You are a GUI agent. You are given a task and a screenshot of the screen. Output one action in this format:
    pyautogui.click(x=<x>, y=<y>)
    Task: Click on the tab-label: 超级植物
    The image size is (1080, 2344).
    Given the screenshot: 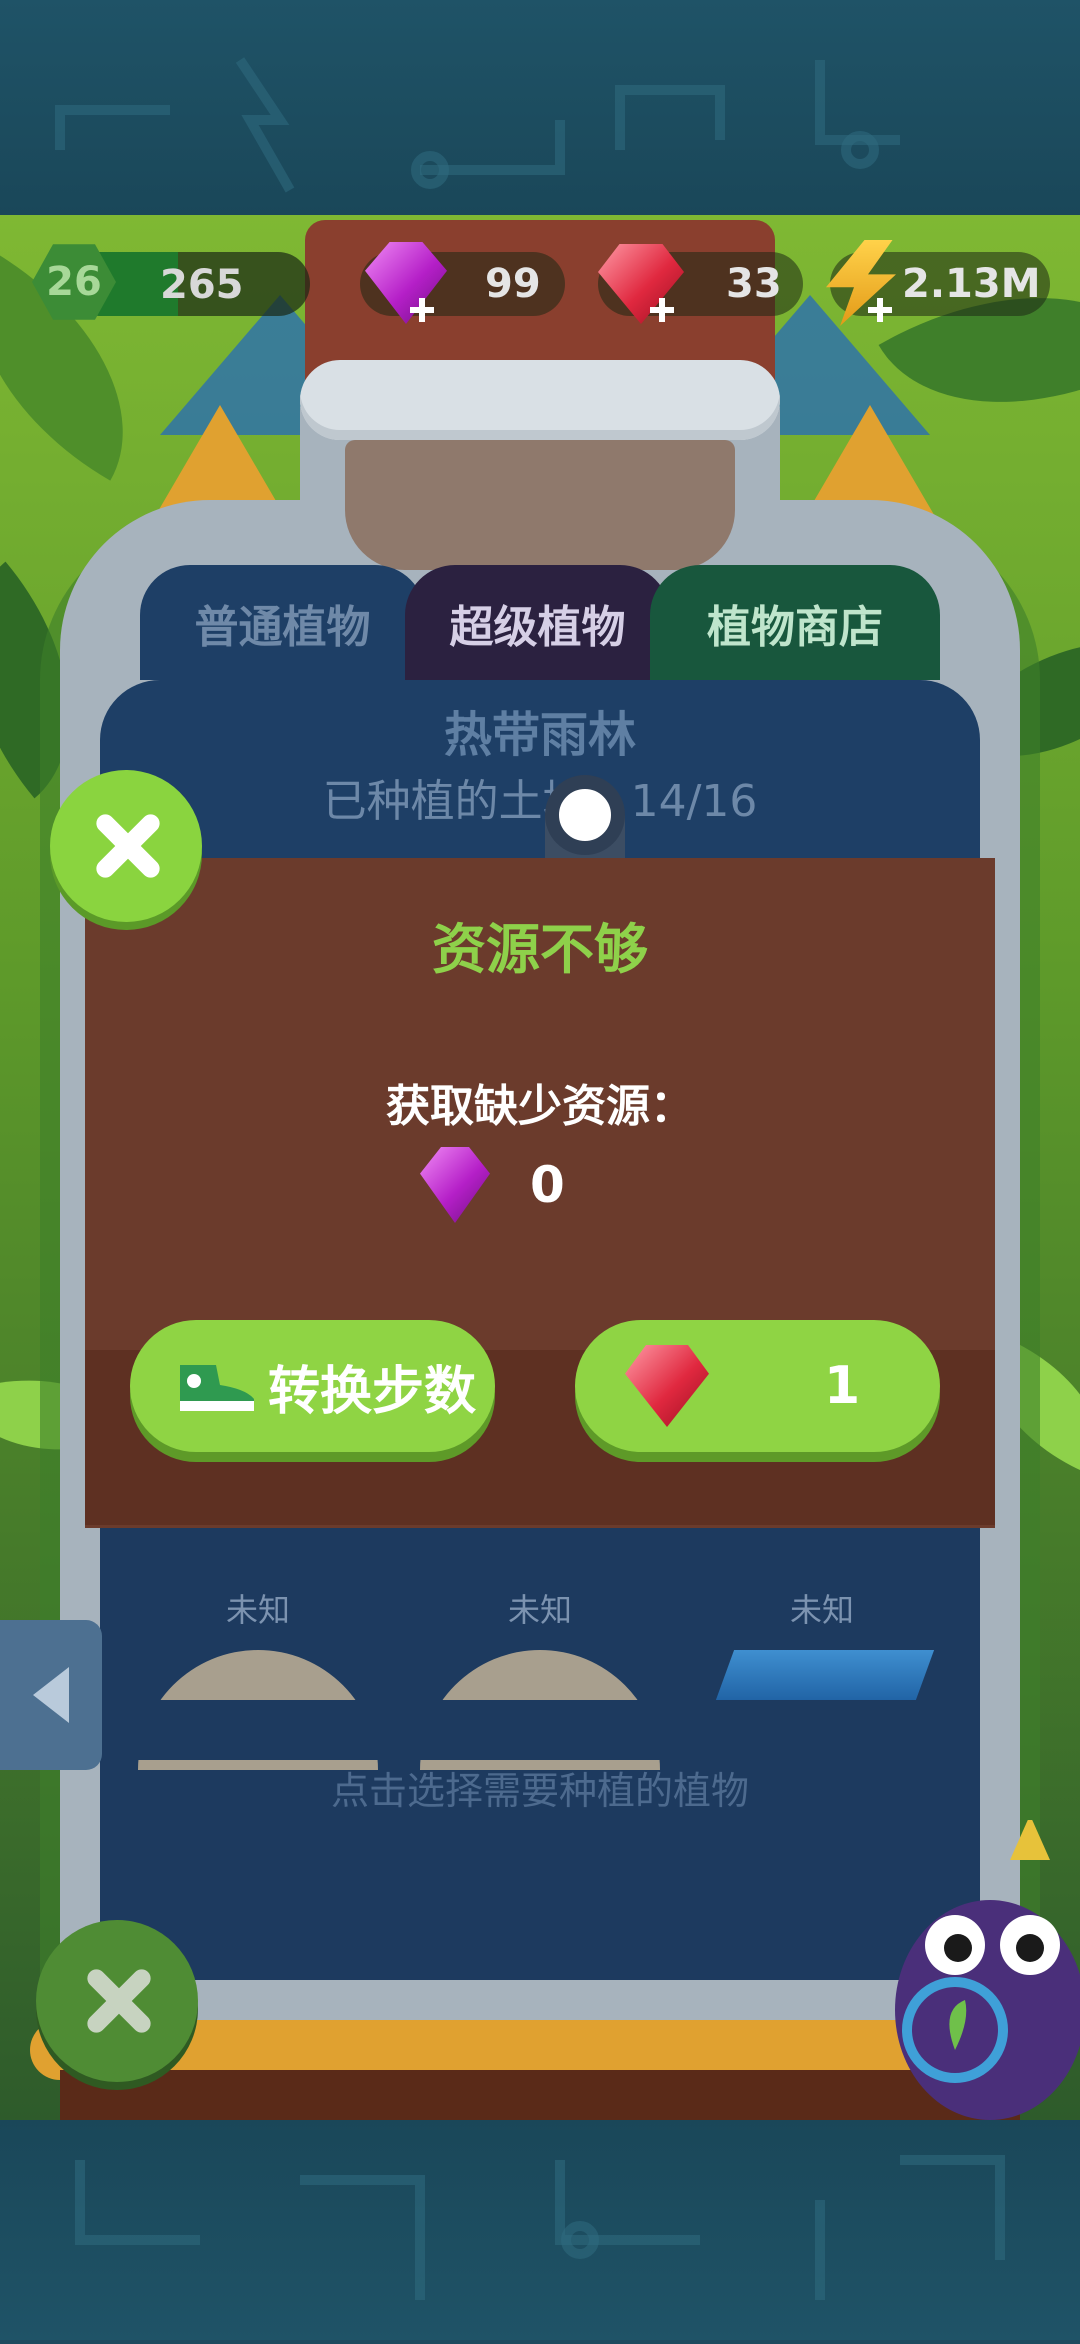 What is the action you would take?
    pyautogui.click(x=537, y=627)
    